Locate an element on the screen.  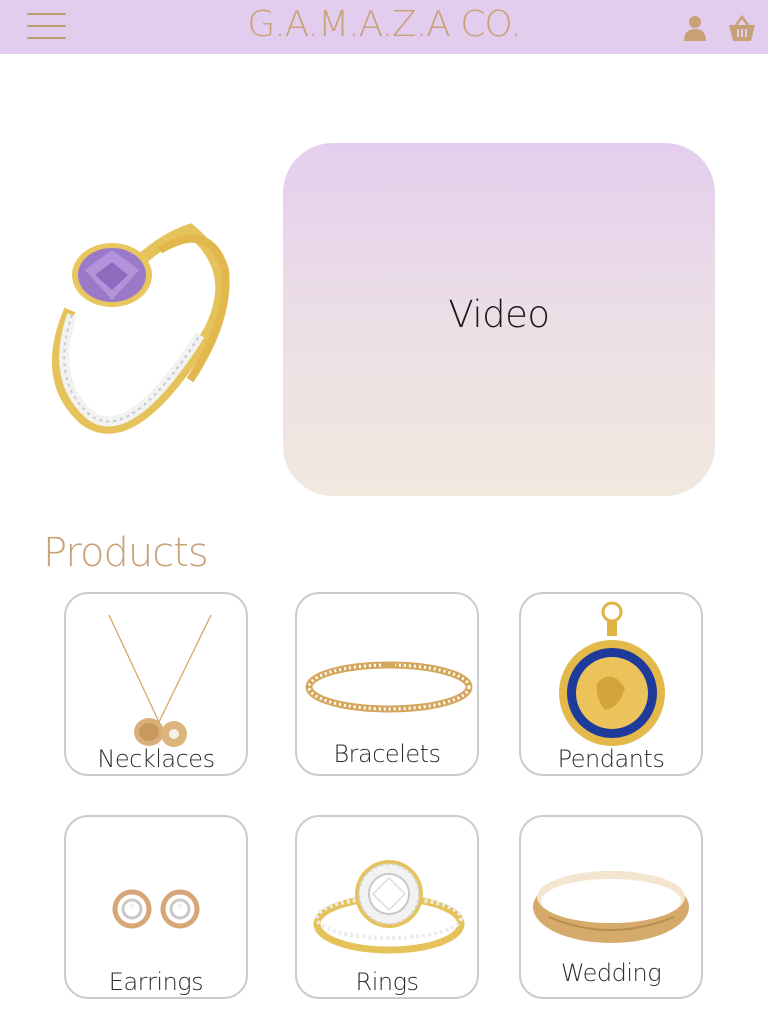
ring-image is located at coordinates (389, 907).